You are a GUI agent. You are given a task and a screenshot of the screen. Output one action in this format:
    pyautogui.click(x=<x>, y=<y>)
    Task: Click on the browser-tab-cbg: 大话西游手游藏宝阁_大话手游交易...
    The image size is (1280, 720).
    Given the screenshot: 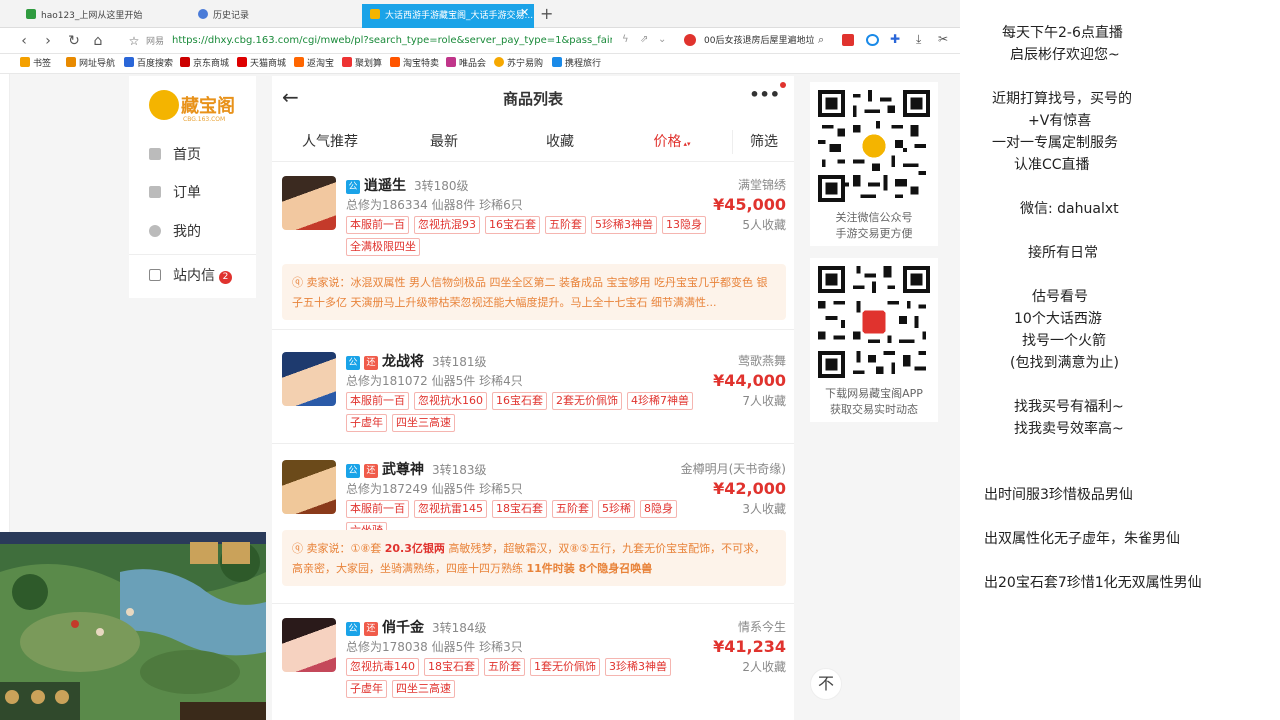 What is the action you would take?
    pyautogui.click(x=448, y=16)
    